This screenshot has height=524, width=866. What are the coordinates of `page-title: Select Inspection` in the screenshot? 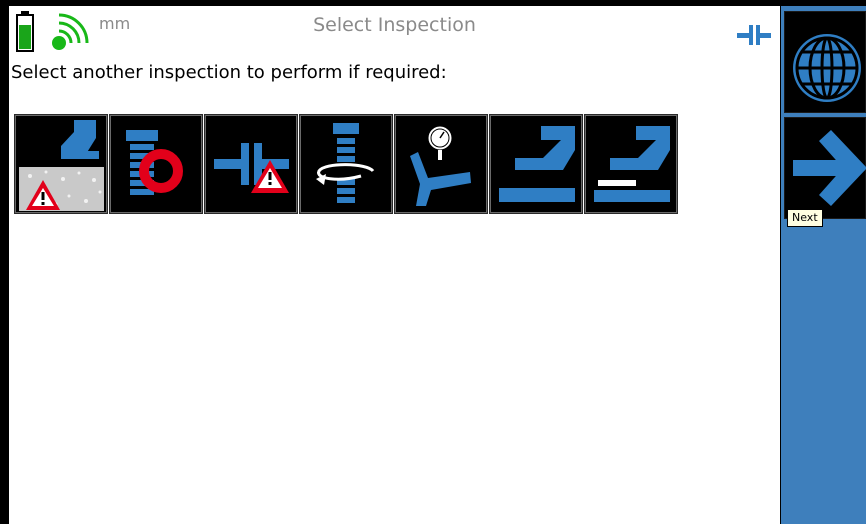 It's located at (394, 25).